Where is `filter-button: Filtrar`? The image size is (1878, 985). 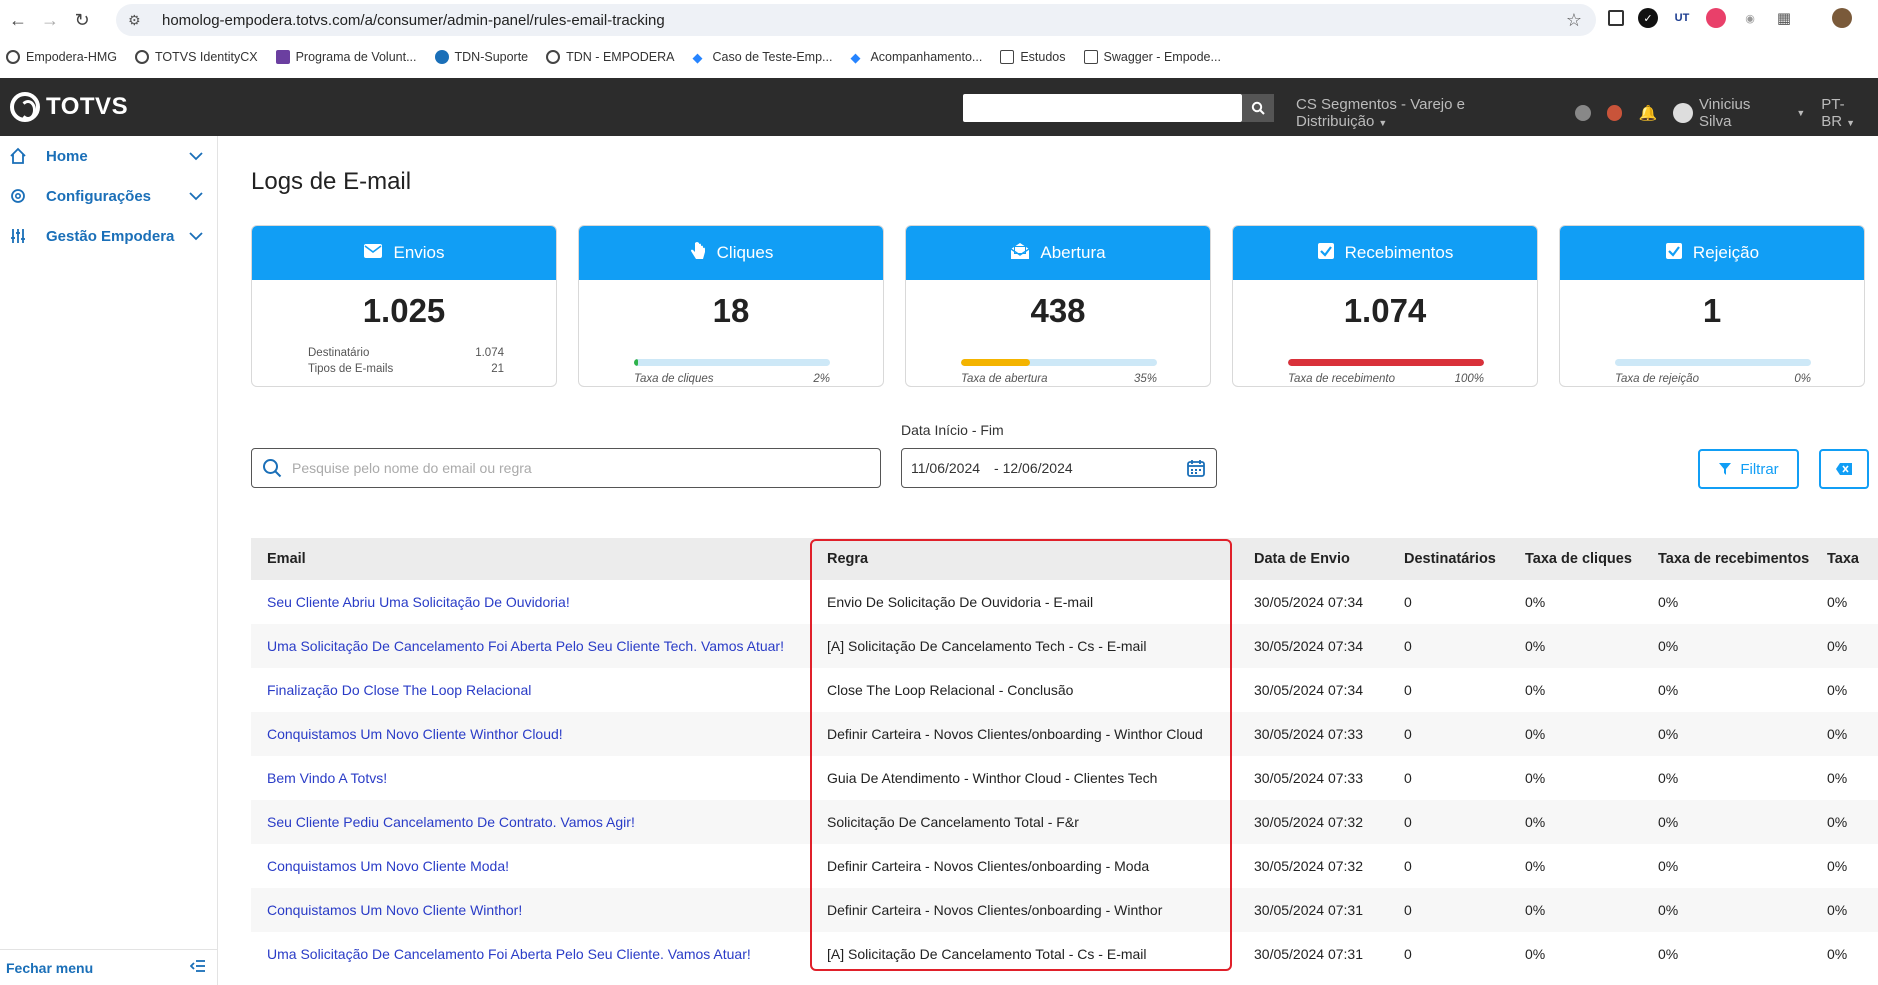 filter-button: Filtrar is located at coordinates (1748, 469).